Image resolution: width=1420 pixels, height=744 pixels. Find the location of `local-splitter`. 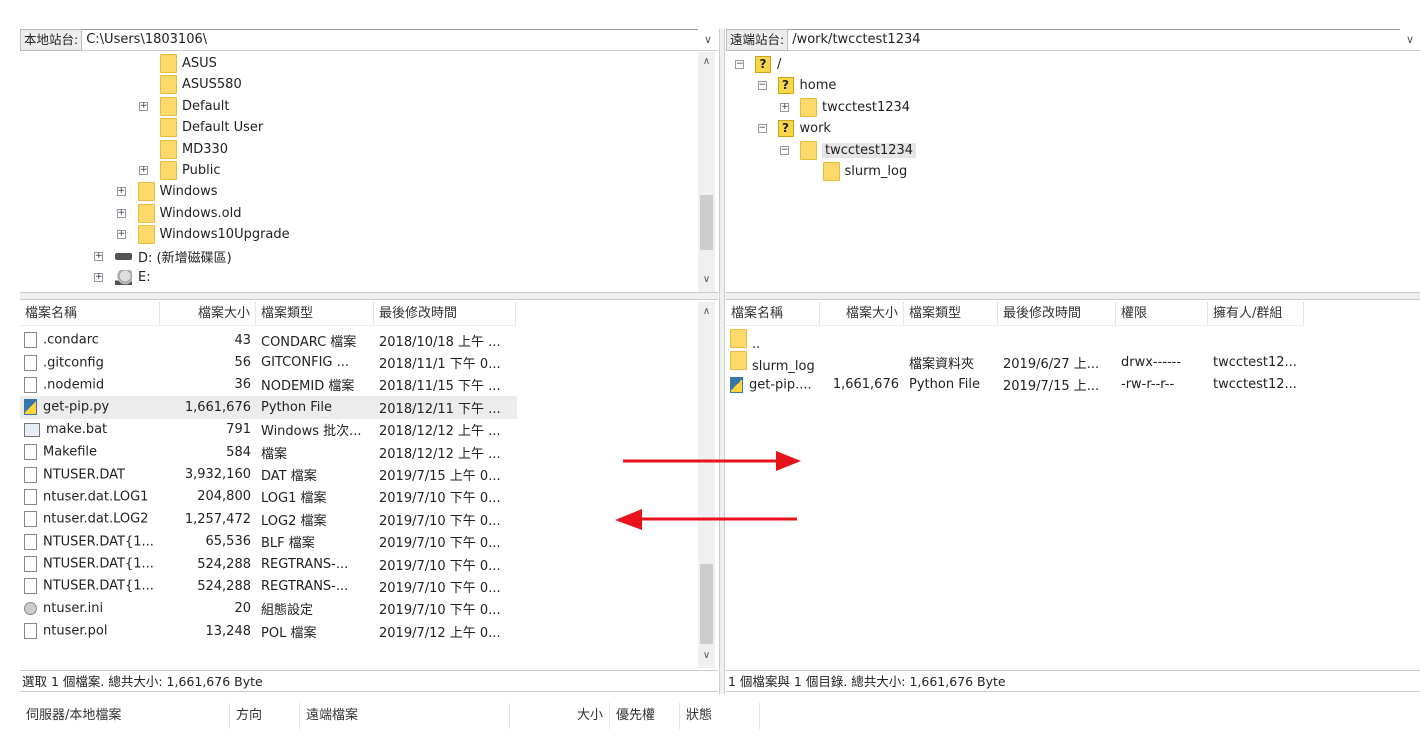

local-splitter is located at coordinates (369, 296).